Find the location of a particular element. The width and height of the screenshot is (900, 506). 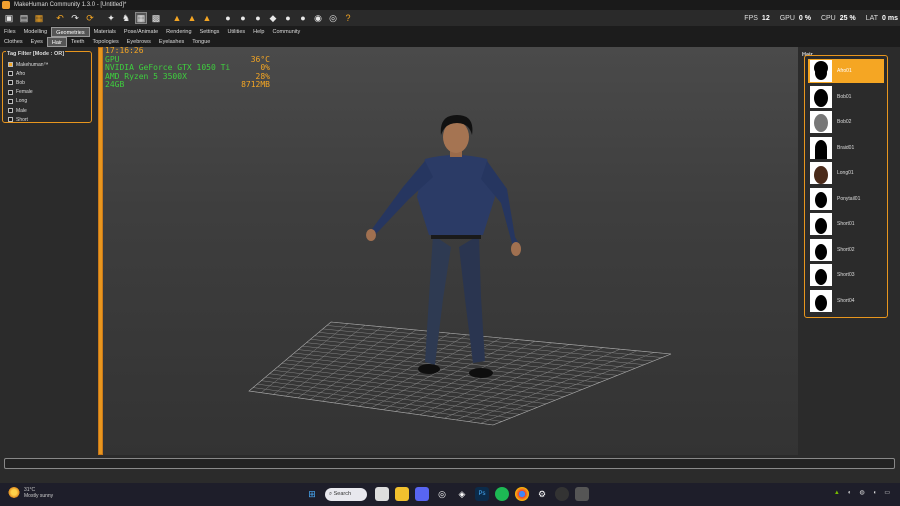

subtab-clothes: Clothes is located at coordinates (13, 42).